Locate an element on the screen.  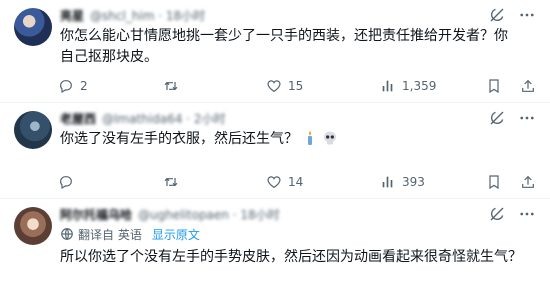
author-handle: @ughelitopaen · 18小时 is located at coordinates (209, 214).